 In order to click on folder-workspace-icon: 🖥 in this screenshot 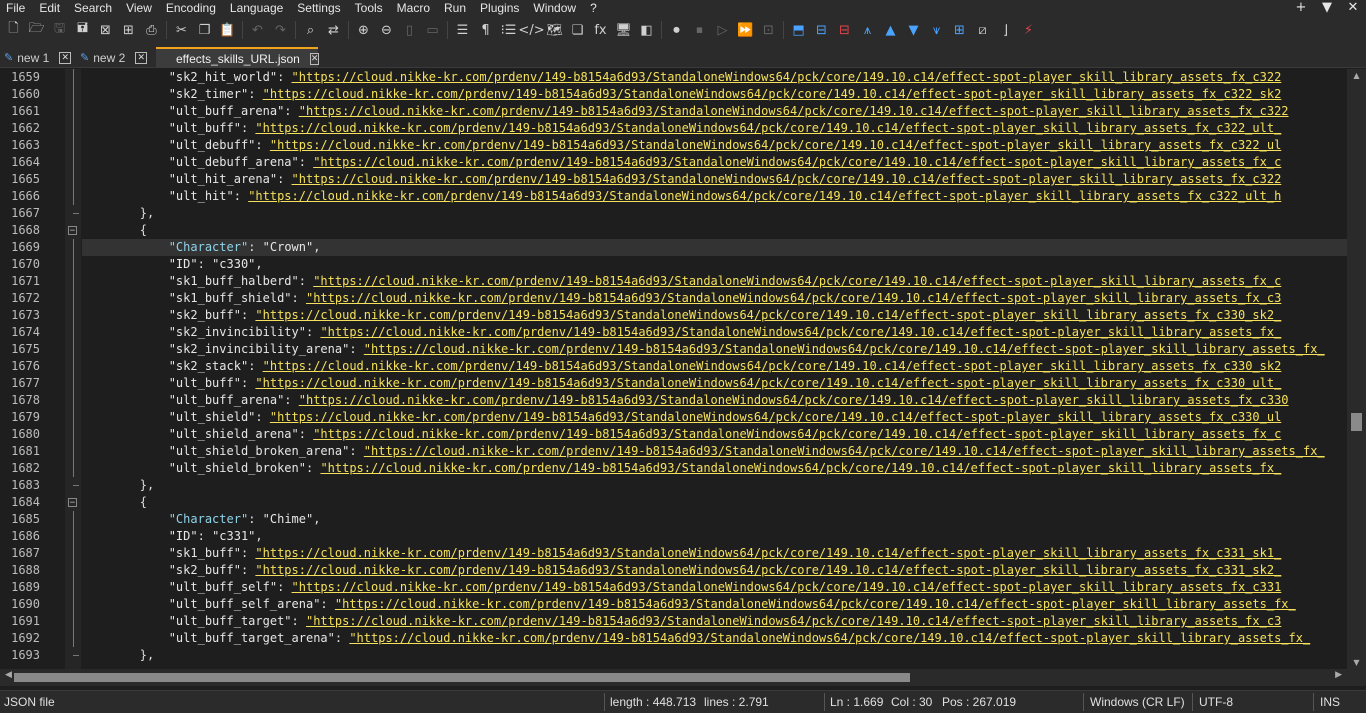, I will do `click(623, 30)`.